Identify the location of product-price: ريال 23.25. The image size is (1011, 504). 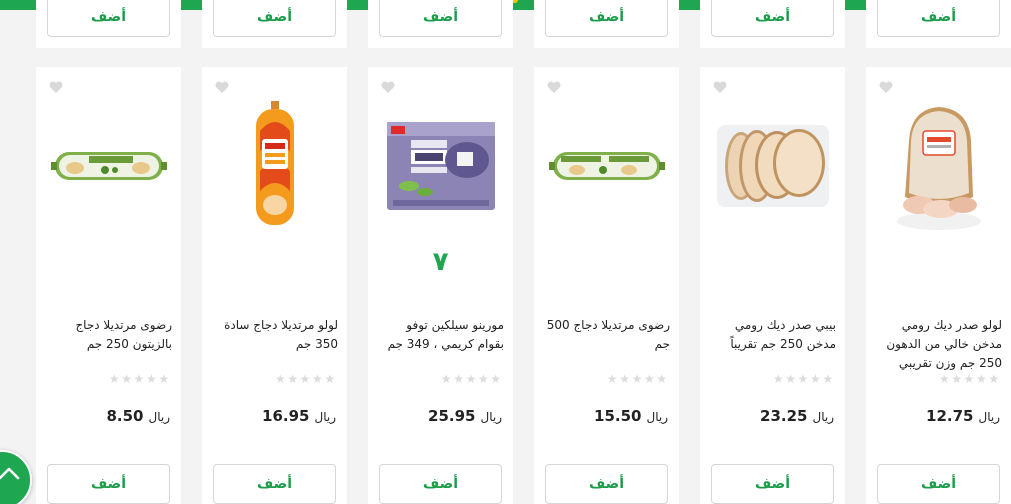
(767, 415).